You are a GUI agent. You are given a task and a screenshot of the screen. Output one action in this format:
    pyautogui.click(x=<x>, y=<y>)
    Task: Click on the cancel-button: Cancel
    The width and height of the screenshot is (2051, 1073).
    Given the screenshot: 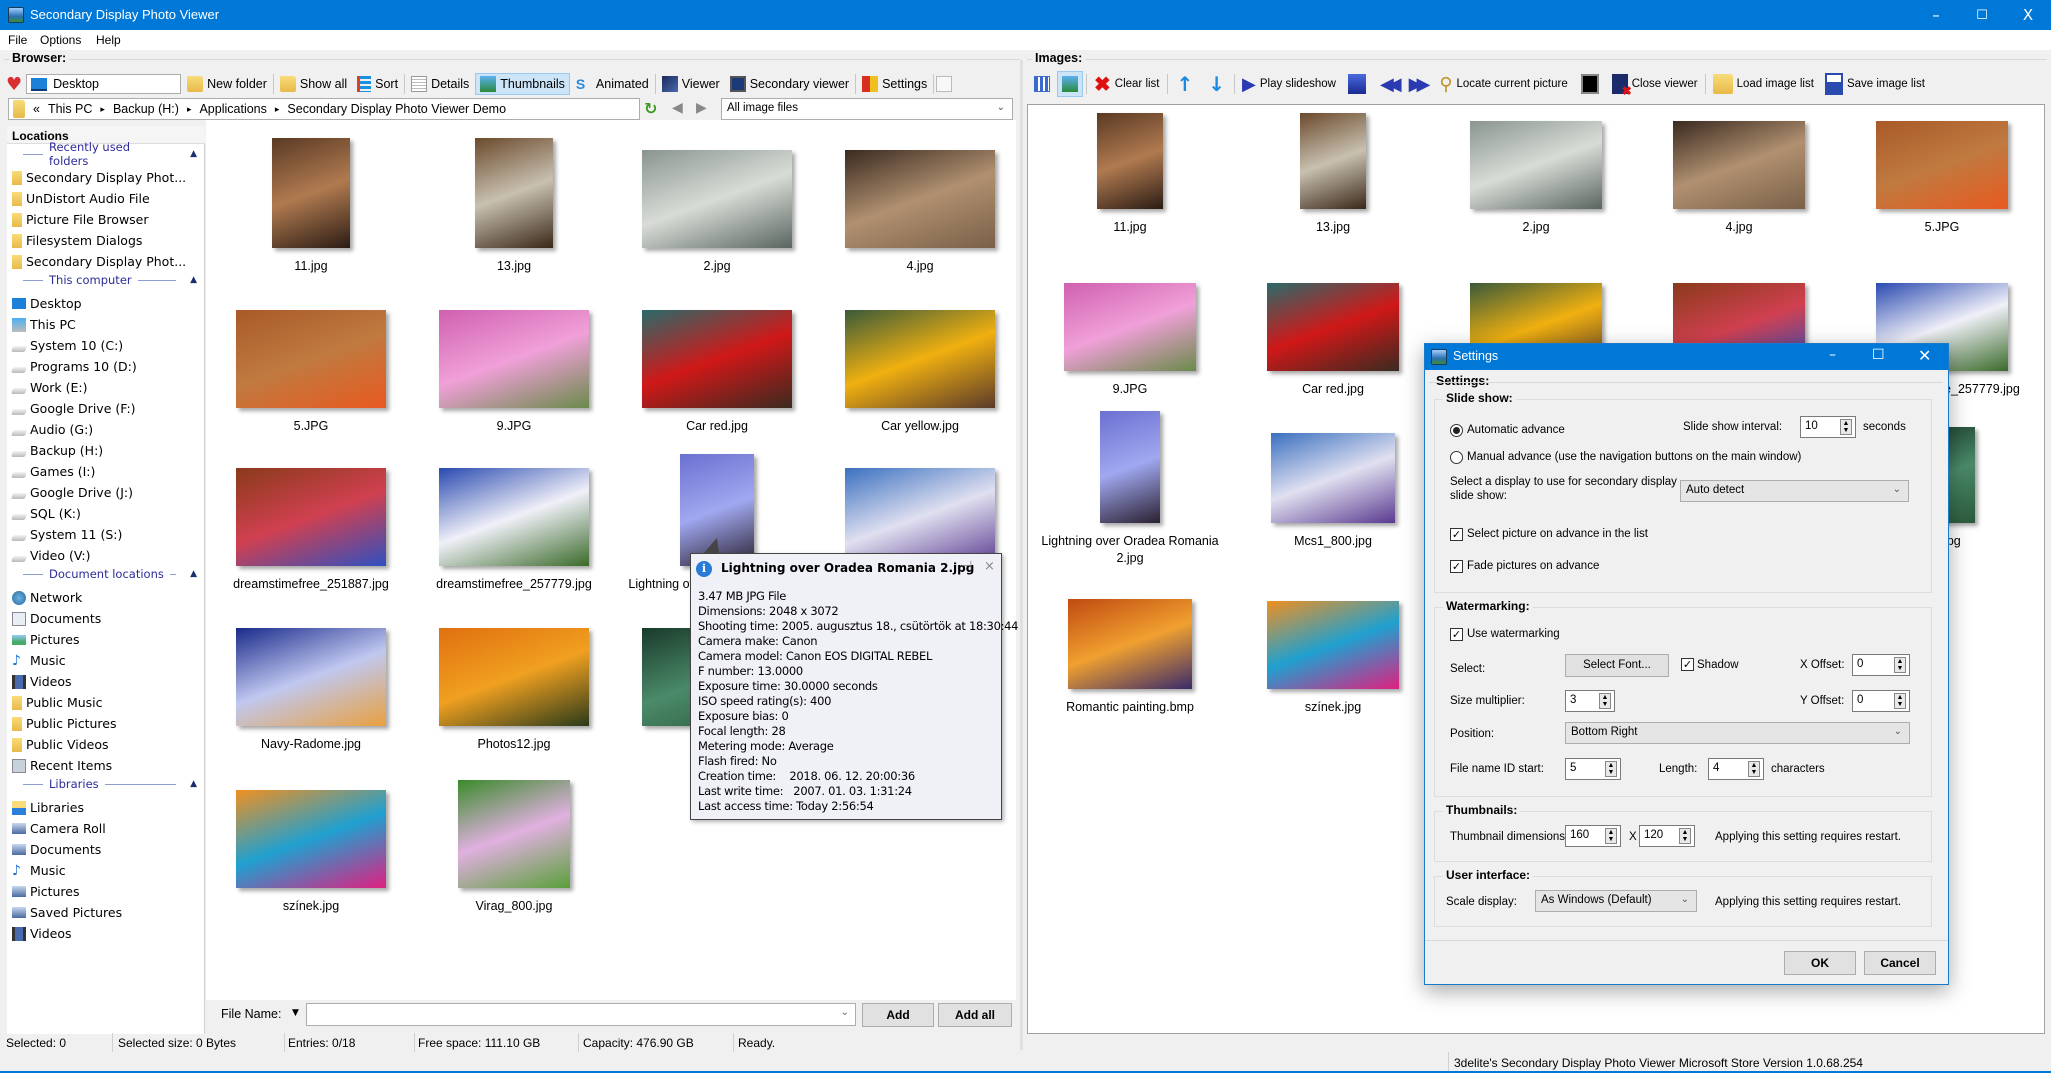 What is the action you would take?
    pyautogui.click(x=1900, y=963)
    